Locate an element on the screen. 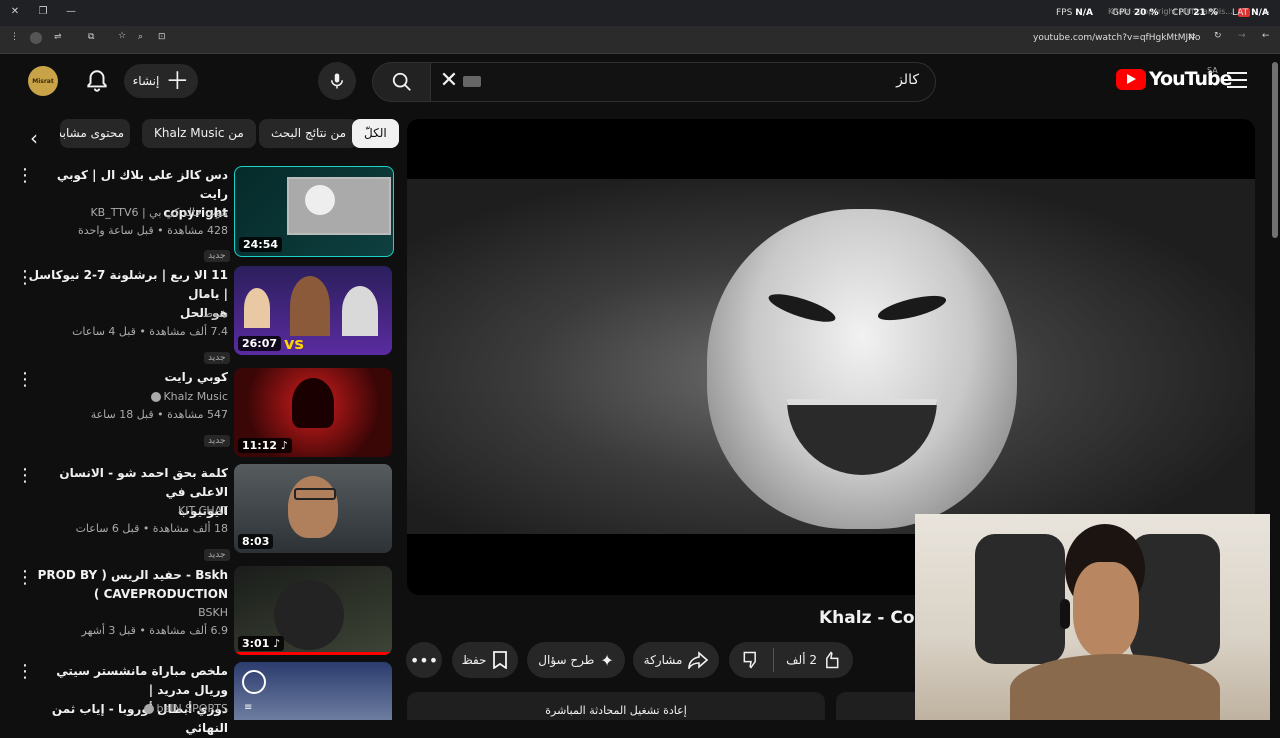  streamer-webcam is located at coordinates (1097, 617).